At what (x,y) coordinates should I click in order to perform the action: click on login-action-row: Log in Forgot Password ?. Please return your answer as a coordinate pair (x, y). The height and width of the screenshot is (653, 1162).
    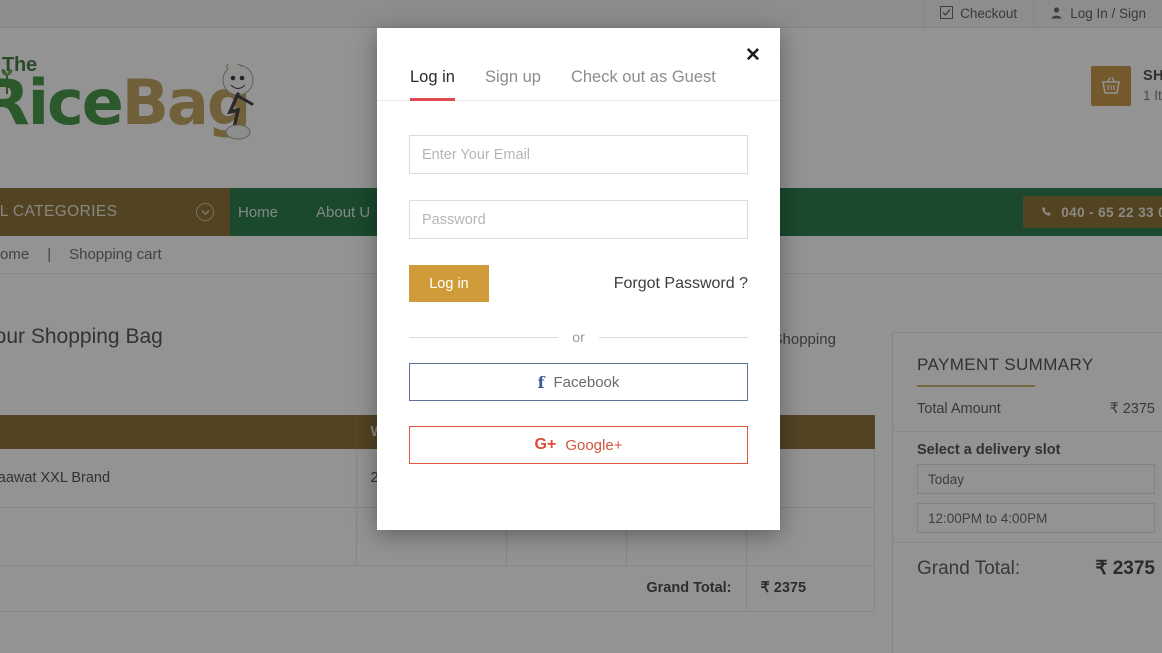
    Looking at the image, I should click on (578, 283).